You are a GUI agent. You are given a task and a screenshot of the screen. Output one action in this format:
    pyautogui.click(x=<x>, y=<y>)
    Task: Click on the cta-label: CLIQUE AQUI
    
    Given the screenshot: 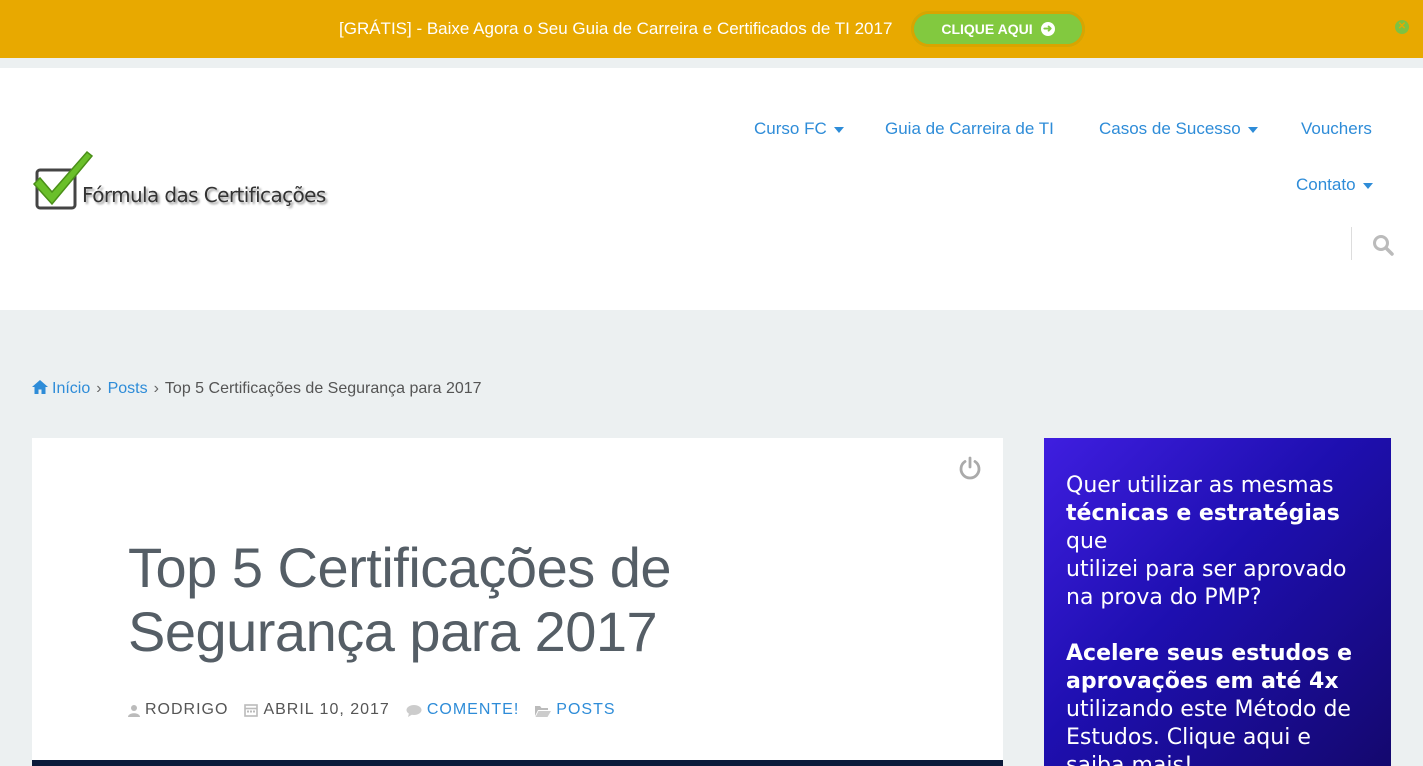 What is the action you would take?
    pyautogui.click(x=987, y=29)
    